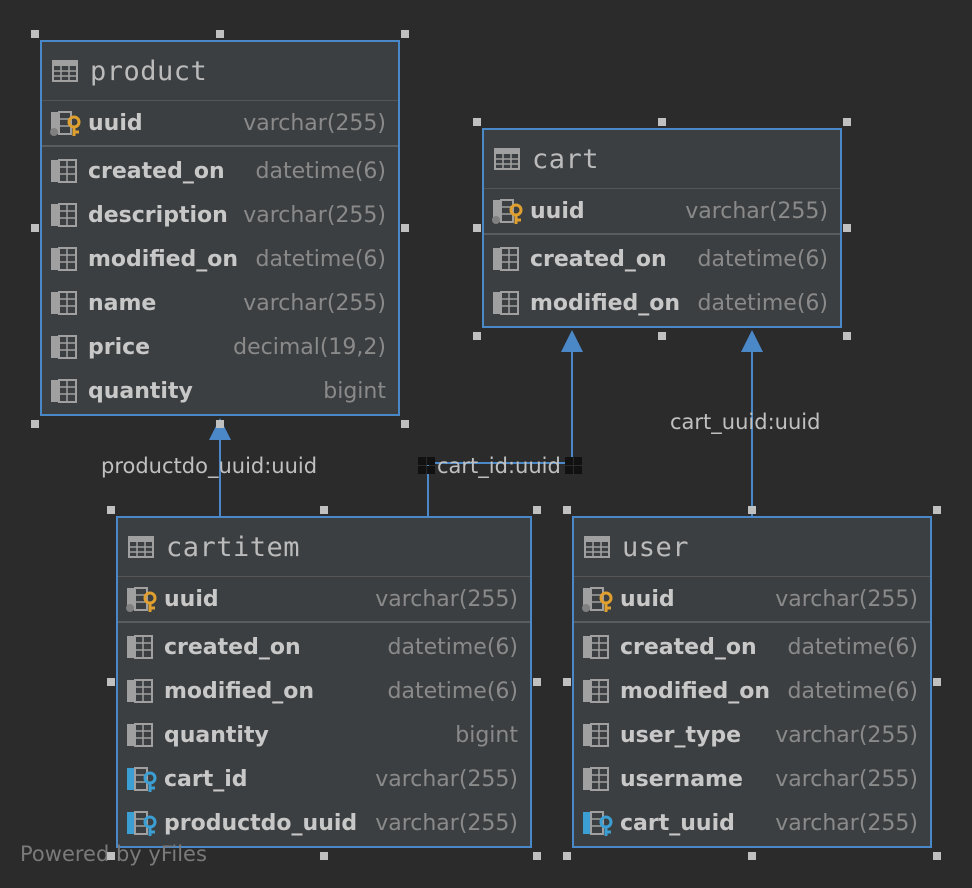  What do you see at coordinates (677, 823) in the screenshot?
I see `column-name: cart_uuid` at bounding box center [677, 823].